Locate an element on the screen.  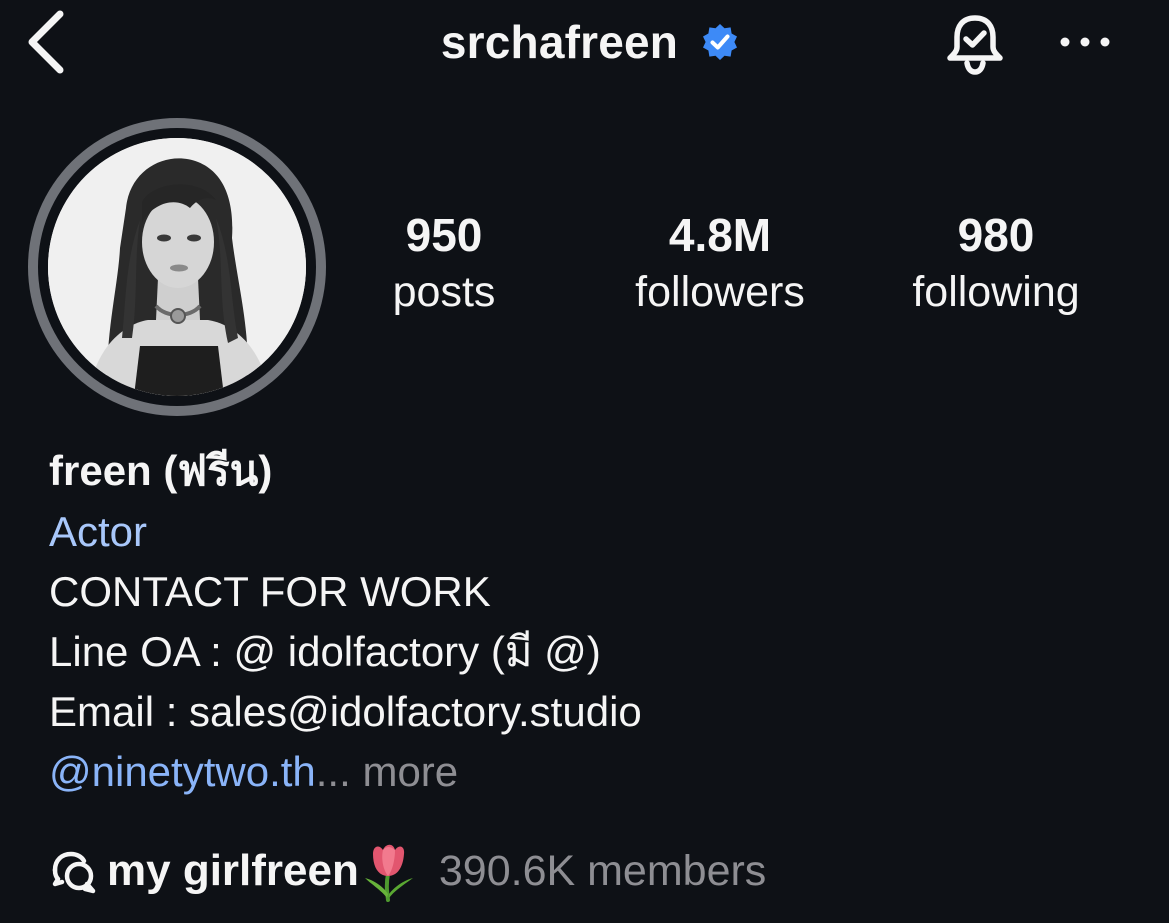
chat-bubbles-icon is located at coordinates (74, 872).